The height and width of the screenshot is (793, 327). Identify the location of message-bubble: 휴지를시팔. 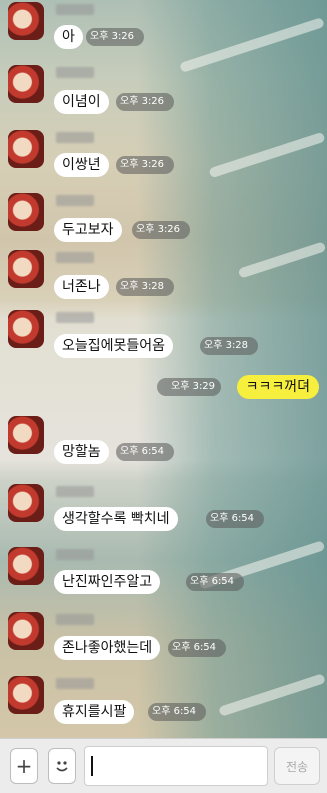
(94, 712).